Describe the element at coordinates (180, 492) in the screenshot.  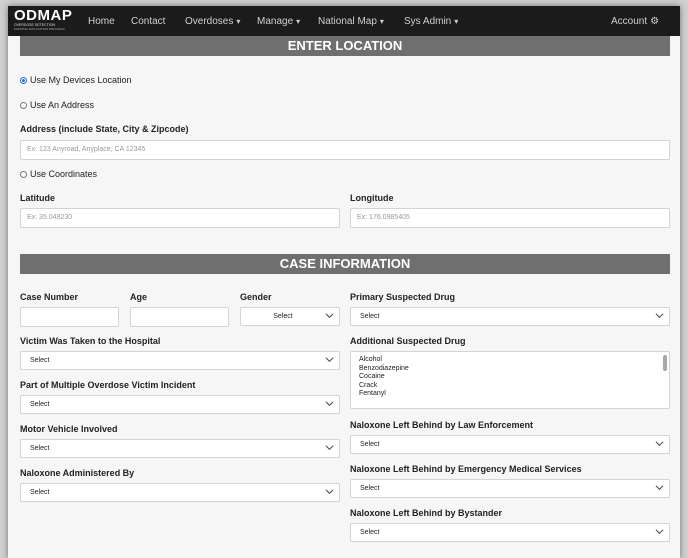
I see `naloxone-administered-select: Select` at that location.